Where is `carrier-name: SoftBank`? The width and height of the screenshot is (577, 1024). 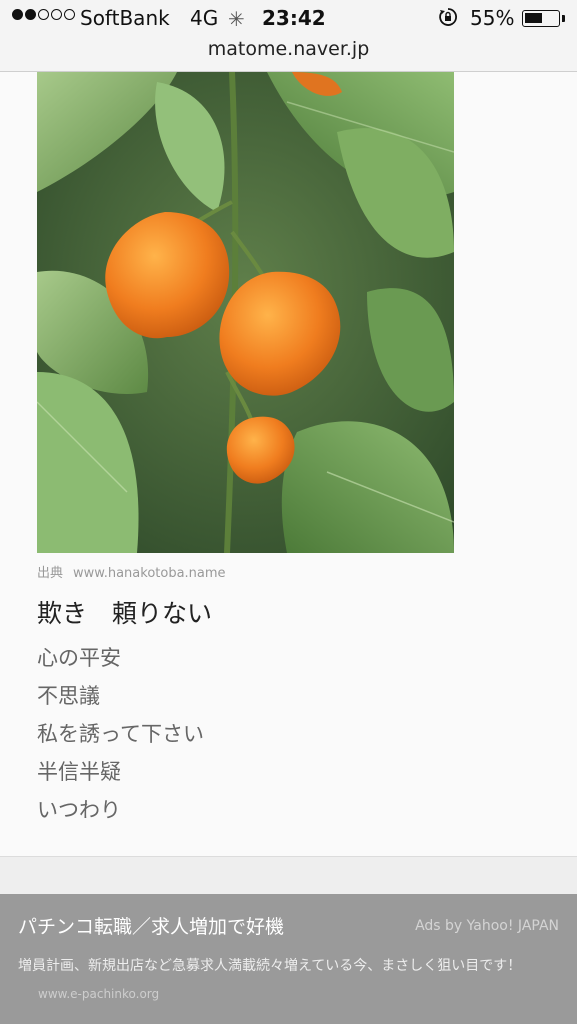
carrier-name: SoftBank is located at coordinates (125, 18).